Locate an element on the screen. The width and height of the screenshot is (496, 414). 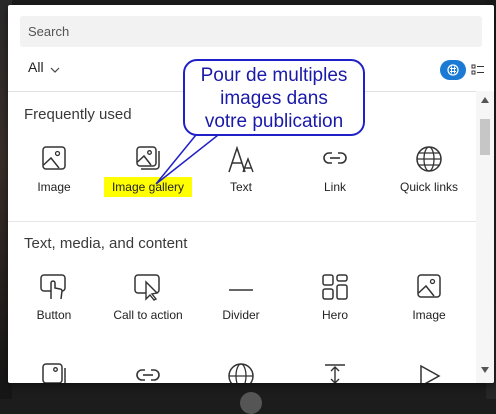
webpart-link: Link is located at coordinates (335, 180).